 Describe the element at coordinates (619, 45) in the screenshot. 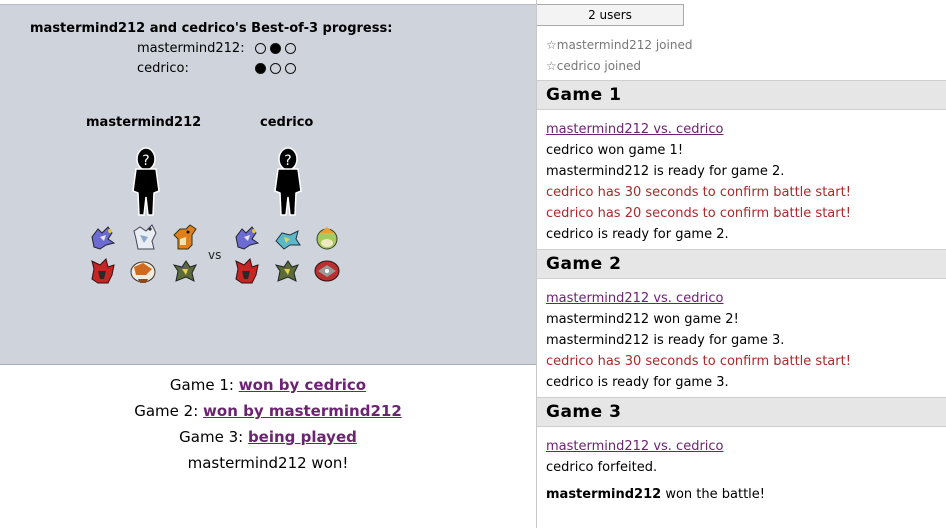

I see `join-message: ☆mastermind212 joined` at that location.